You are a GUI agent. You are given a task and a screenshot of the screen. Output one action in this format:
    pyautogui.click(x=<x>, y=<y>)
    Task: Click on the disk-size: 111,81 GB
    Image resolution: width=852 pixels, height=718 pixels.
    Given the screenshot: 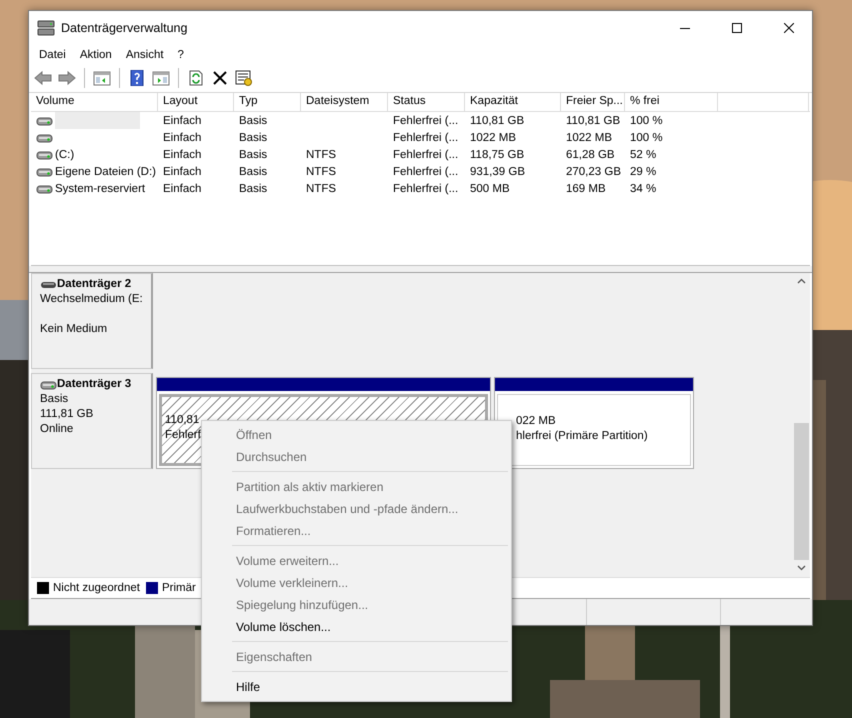 What is the action you would take?
    pyautogui.click(x=67, y=414)
    